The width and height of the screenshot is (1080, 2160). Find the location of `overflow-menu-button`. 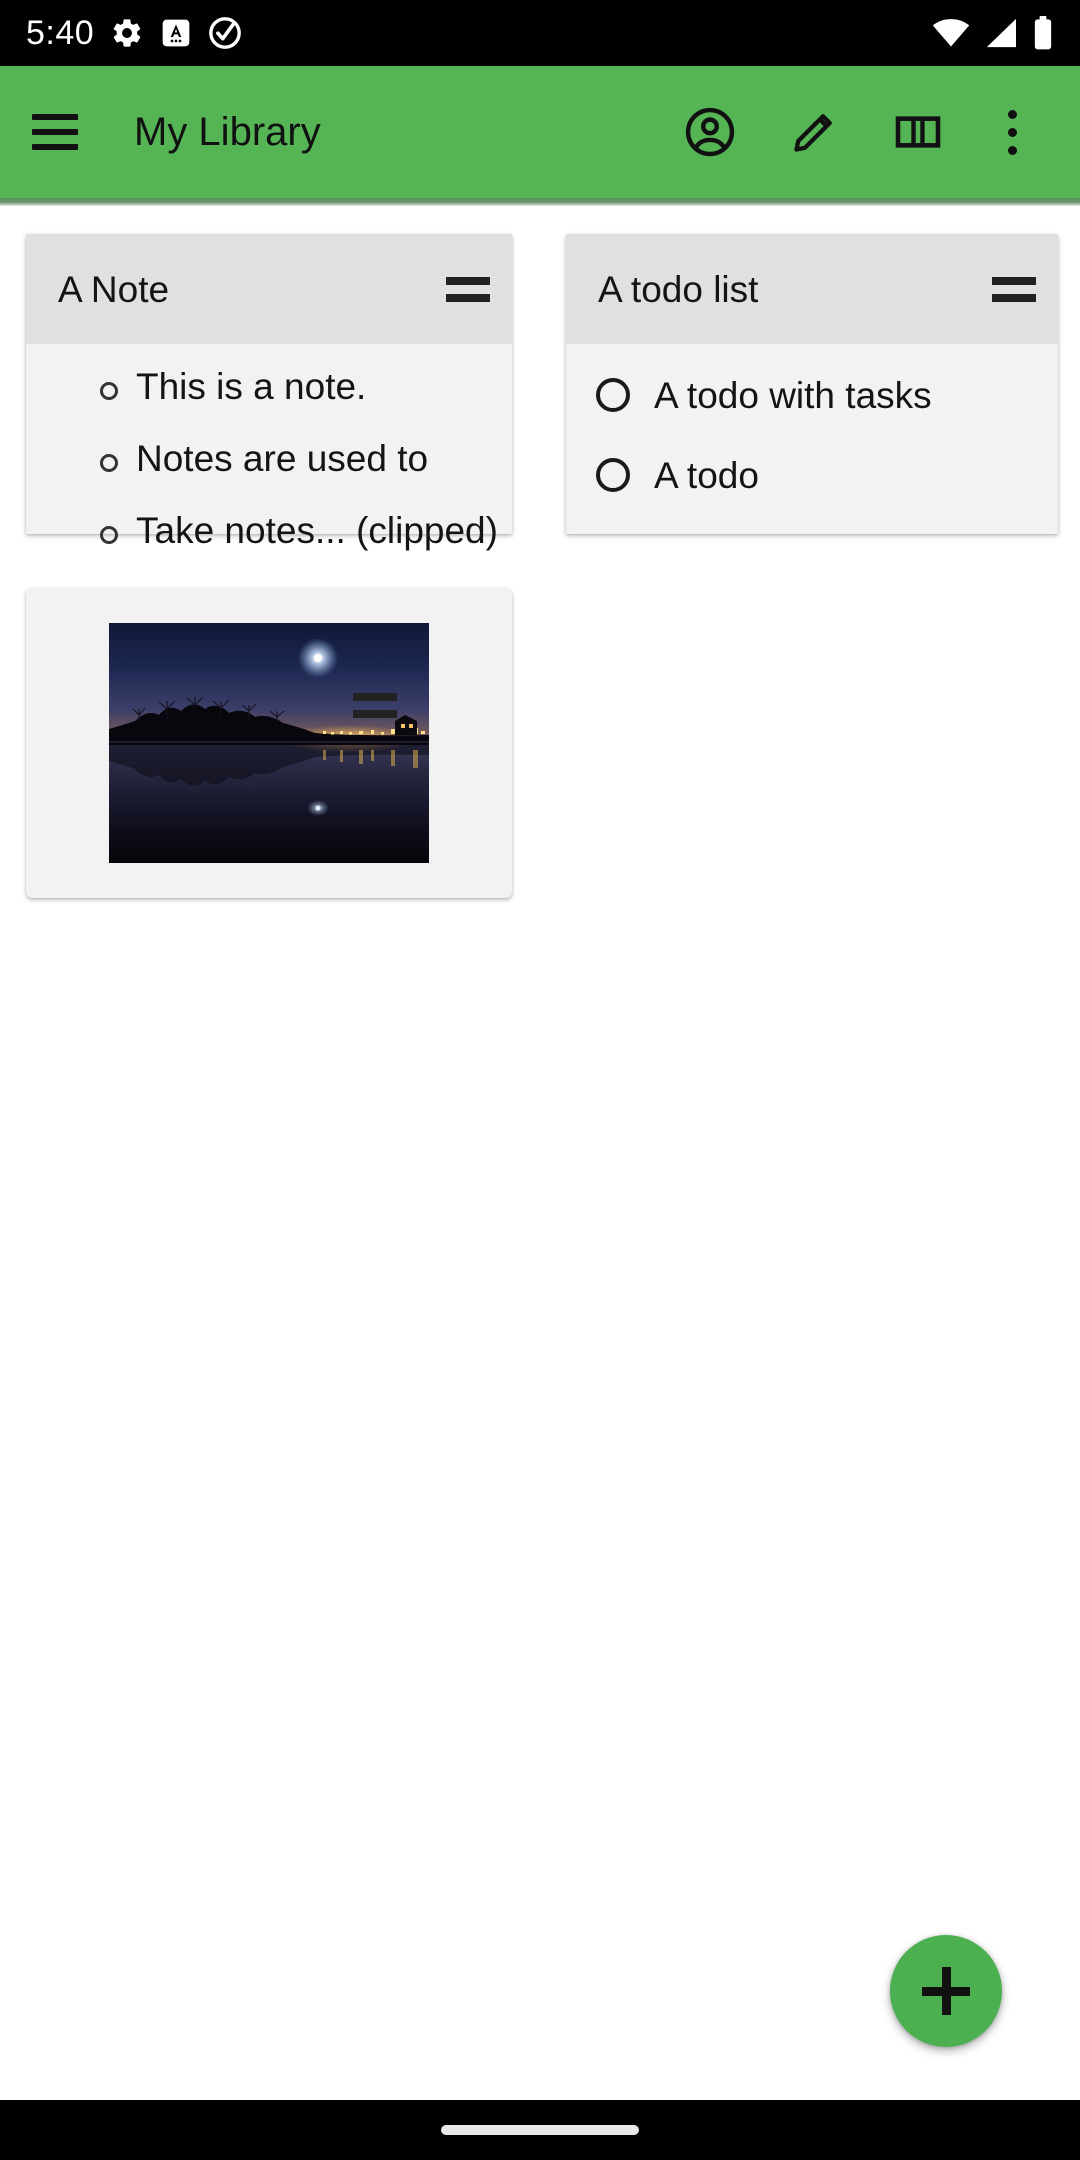

overflow-menu-button is located at coordinates (1012, 132).